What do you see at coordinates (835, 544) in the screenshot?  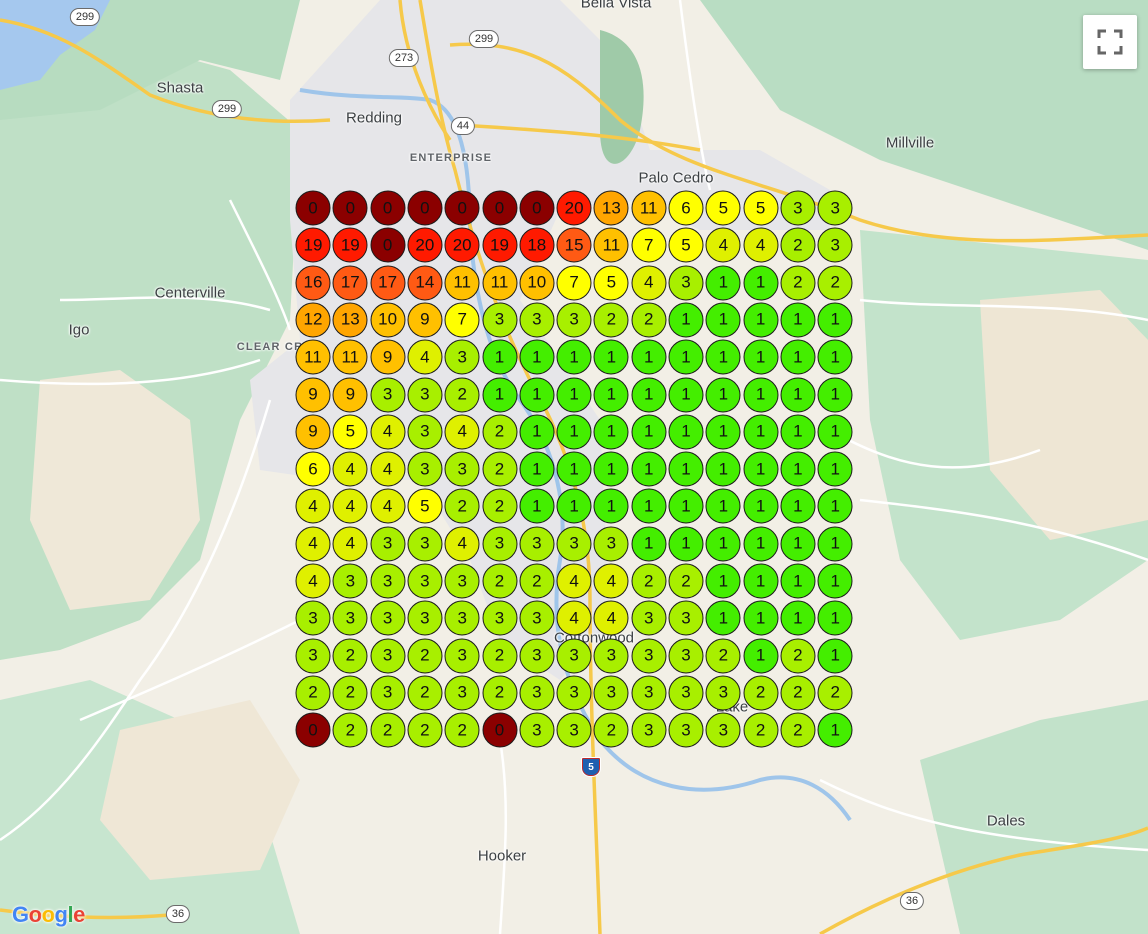 I see `rank-cell-r10-c15: 1` at bounding box center [835, 544].